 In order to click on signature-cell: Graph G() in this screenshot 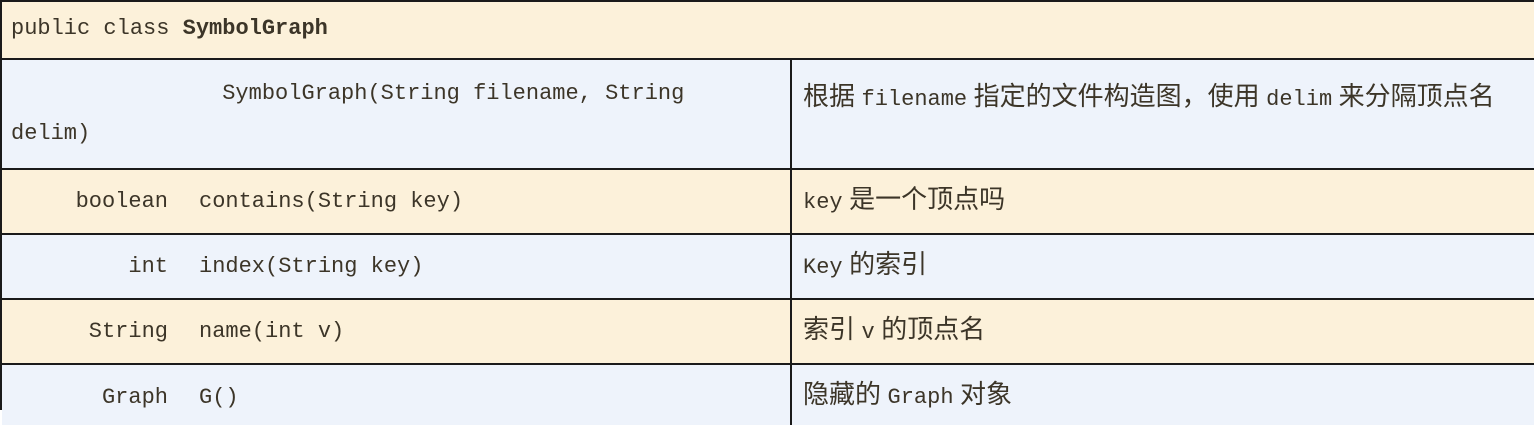, I will do `click(397, 395)`.